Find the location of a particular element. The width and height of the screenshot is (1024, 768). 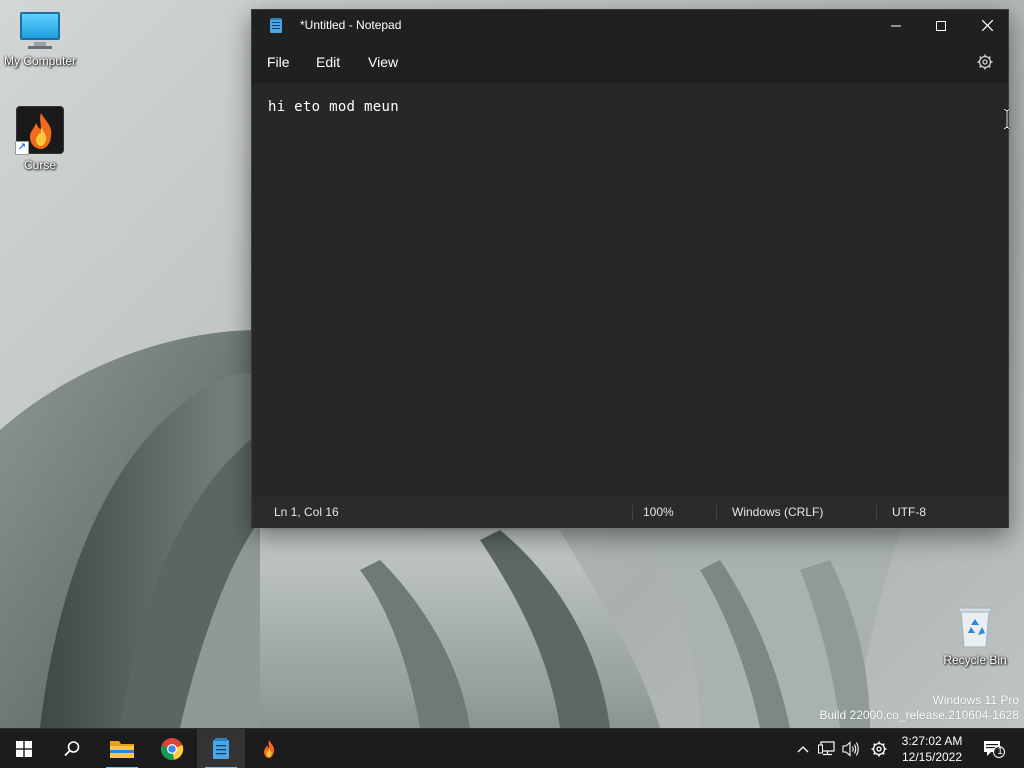

chevron-up-icon is located at coordinates (803, 749).